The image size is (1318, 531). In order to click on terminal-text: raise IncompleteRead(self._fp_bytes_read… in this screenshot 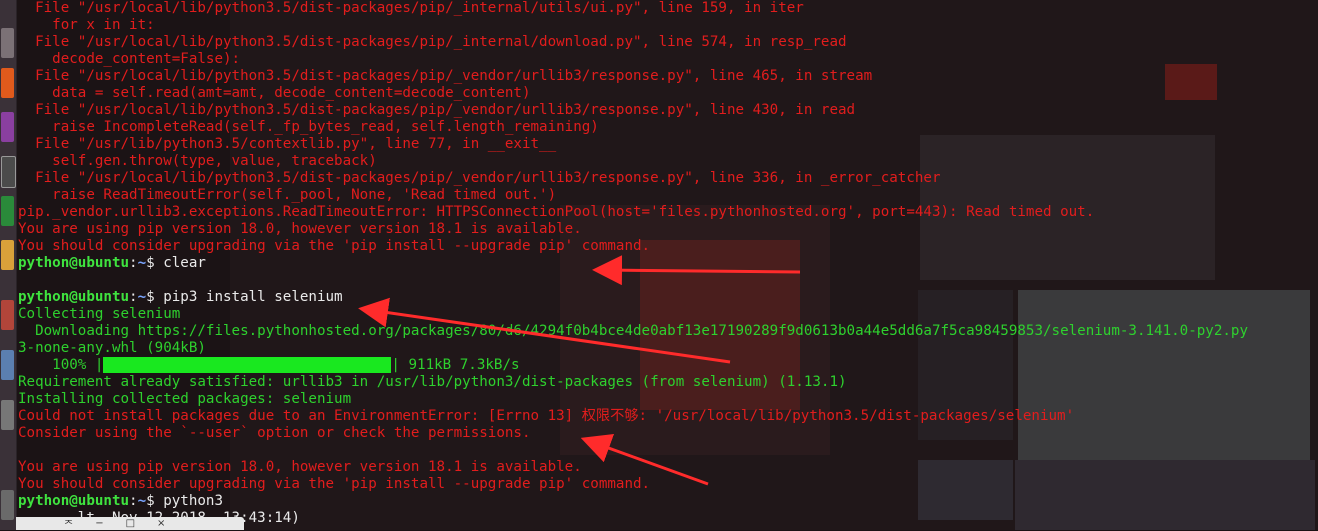, I will do `click(308, 127)`.